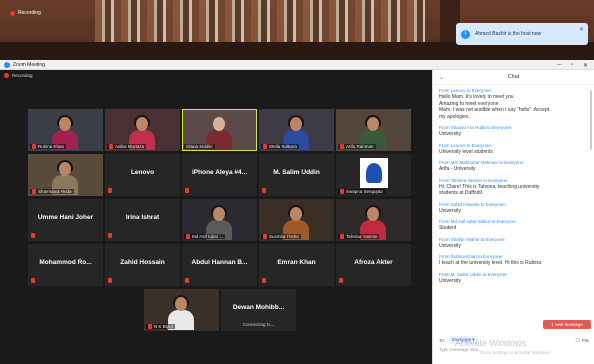 The image size is (594, 364). I want to click on window-title: Zoom Meeting, so click(29, 64).